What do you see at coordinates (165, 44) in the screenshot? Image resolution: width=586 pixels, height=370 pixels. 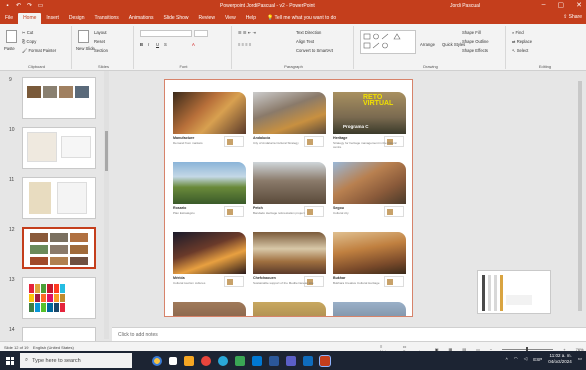 I see `strikethrough-button: S` at bounding box center [165, 44].